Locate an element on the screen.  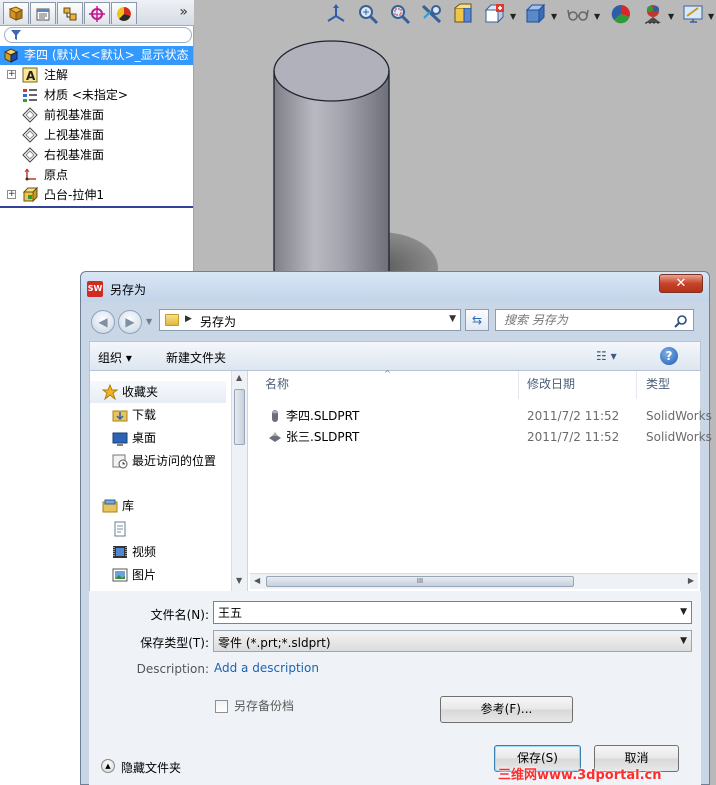
filename-input is located at coordinates (438, 612).